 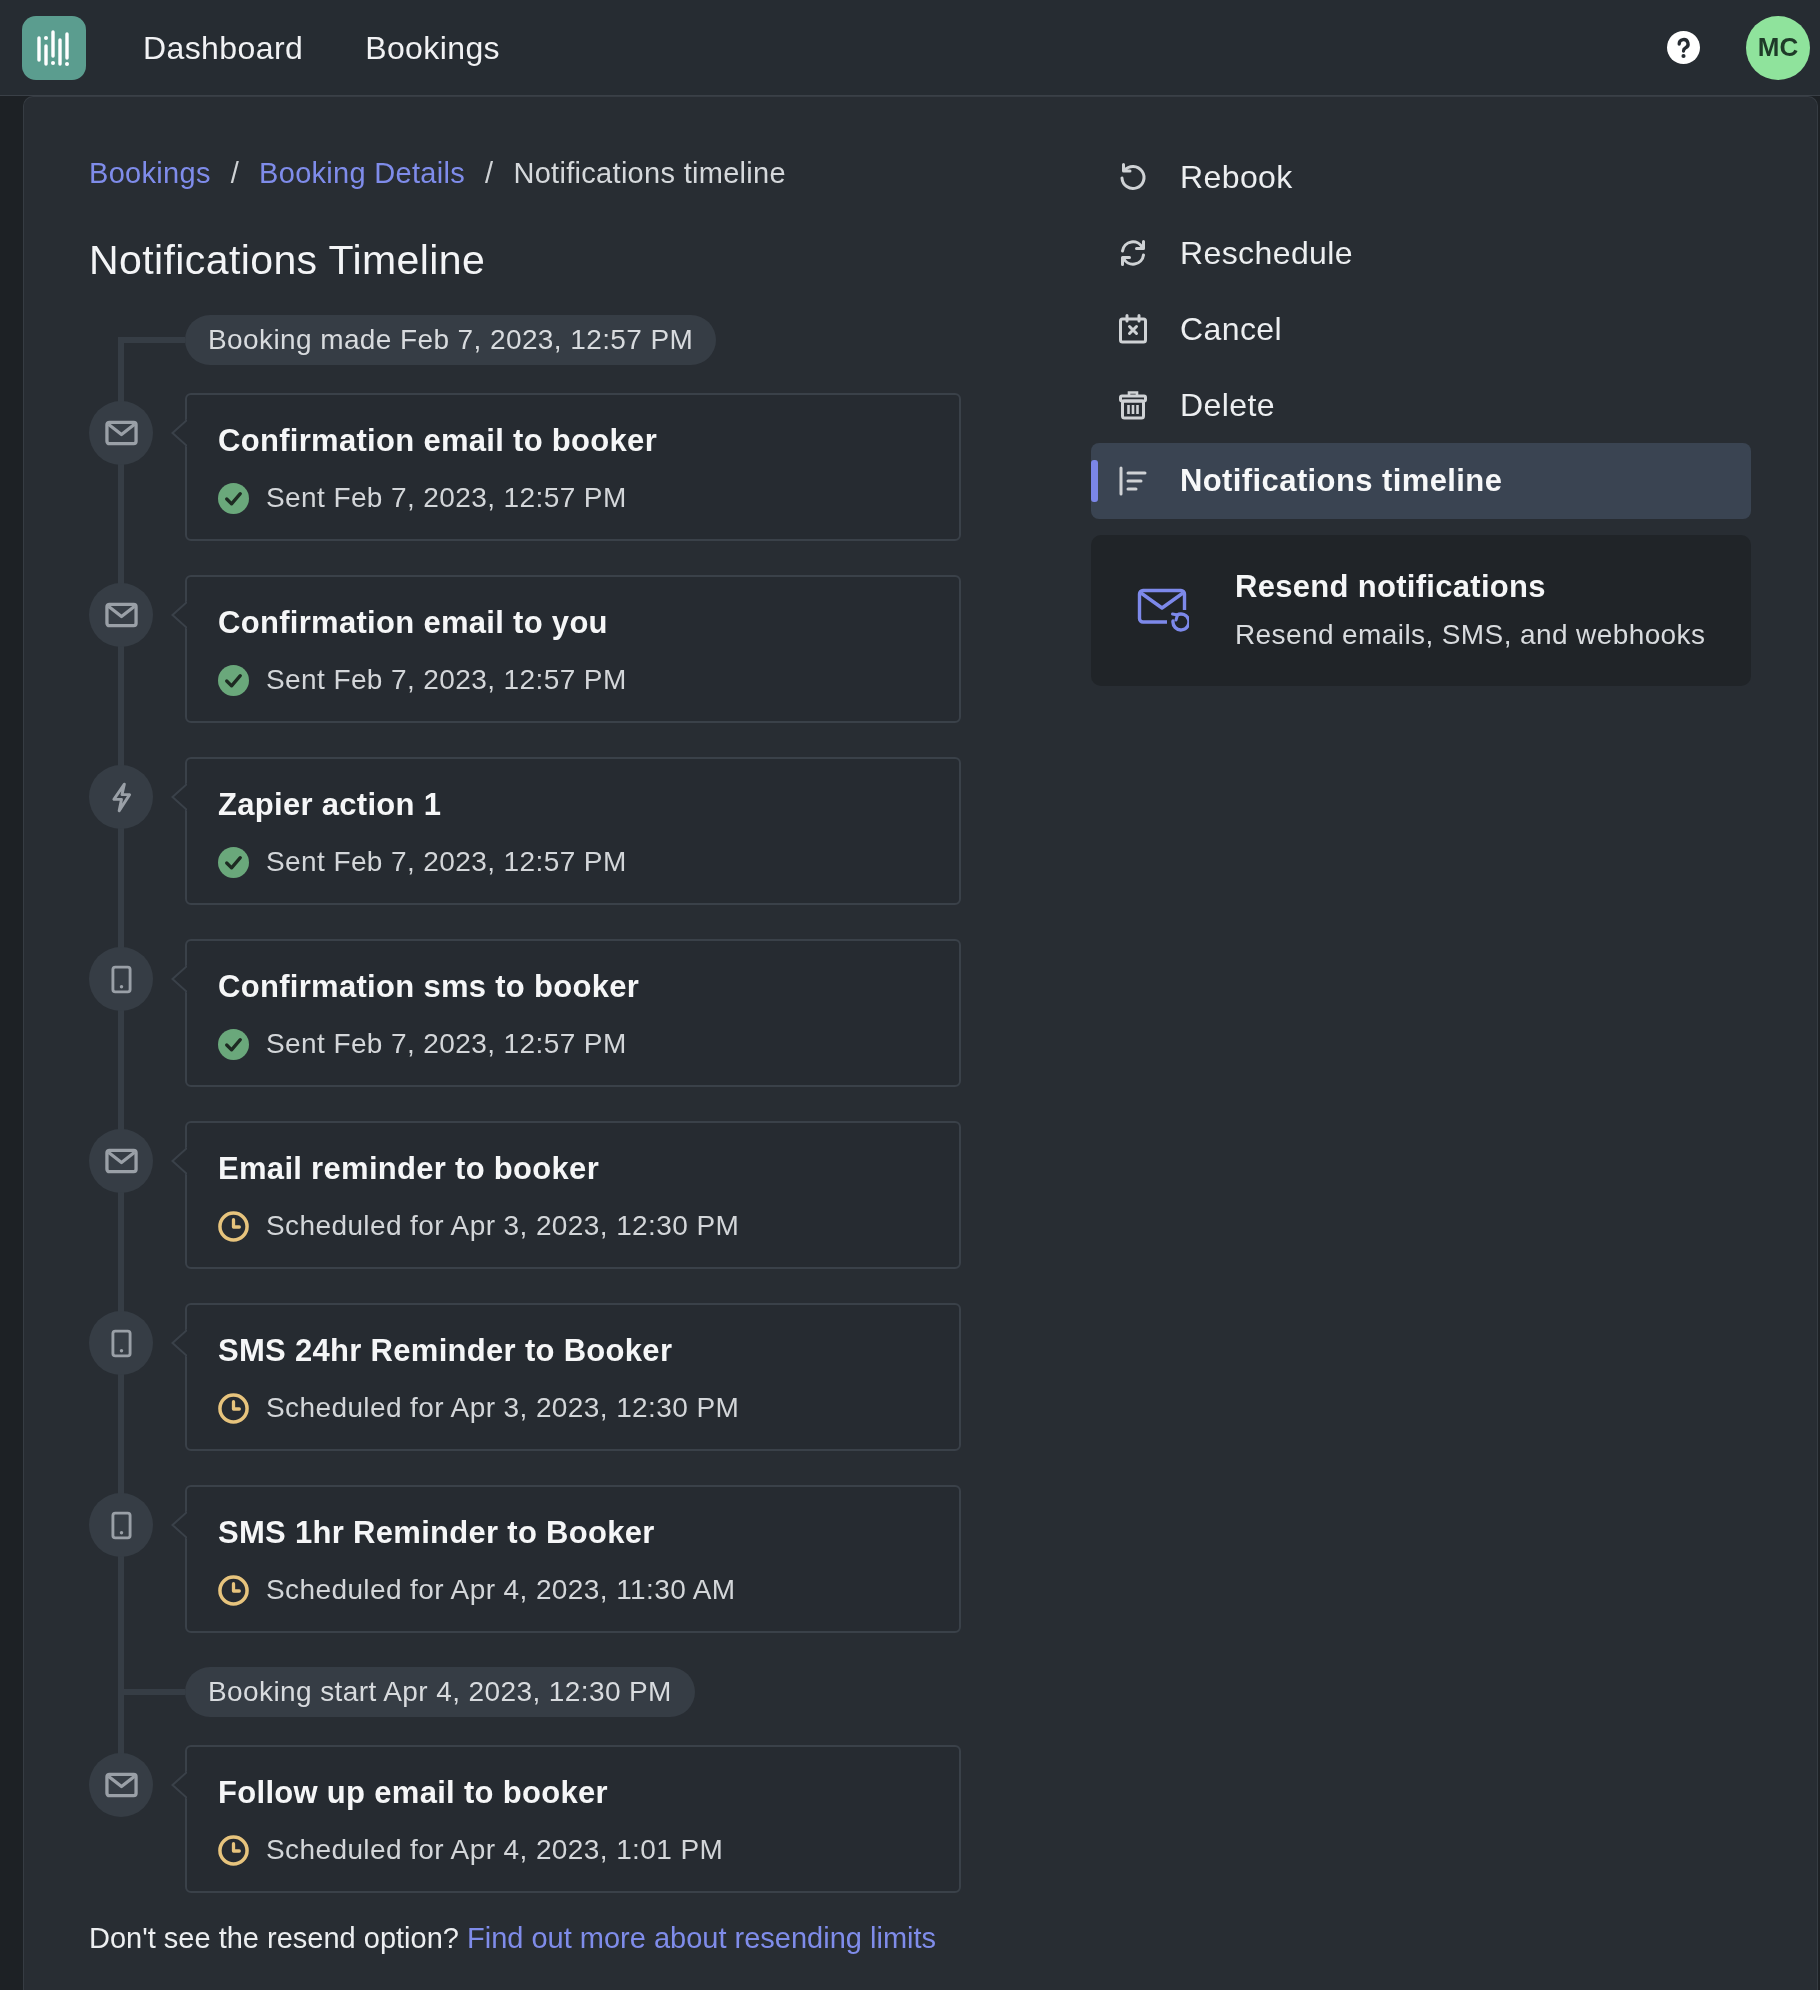 What do you see at coordinates (413, 623) in the screenshot?
I see `notification-title: Confirmation email to you` at bounding box center [413, 623].